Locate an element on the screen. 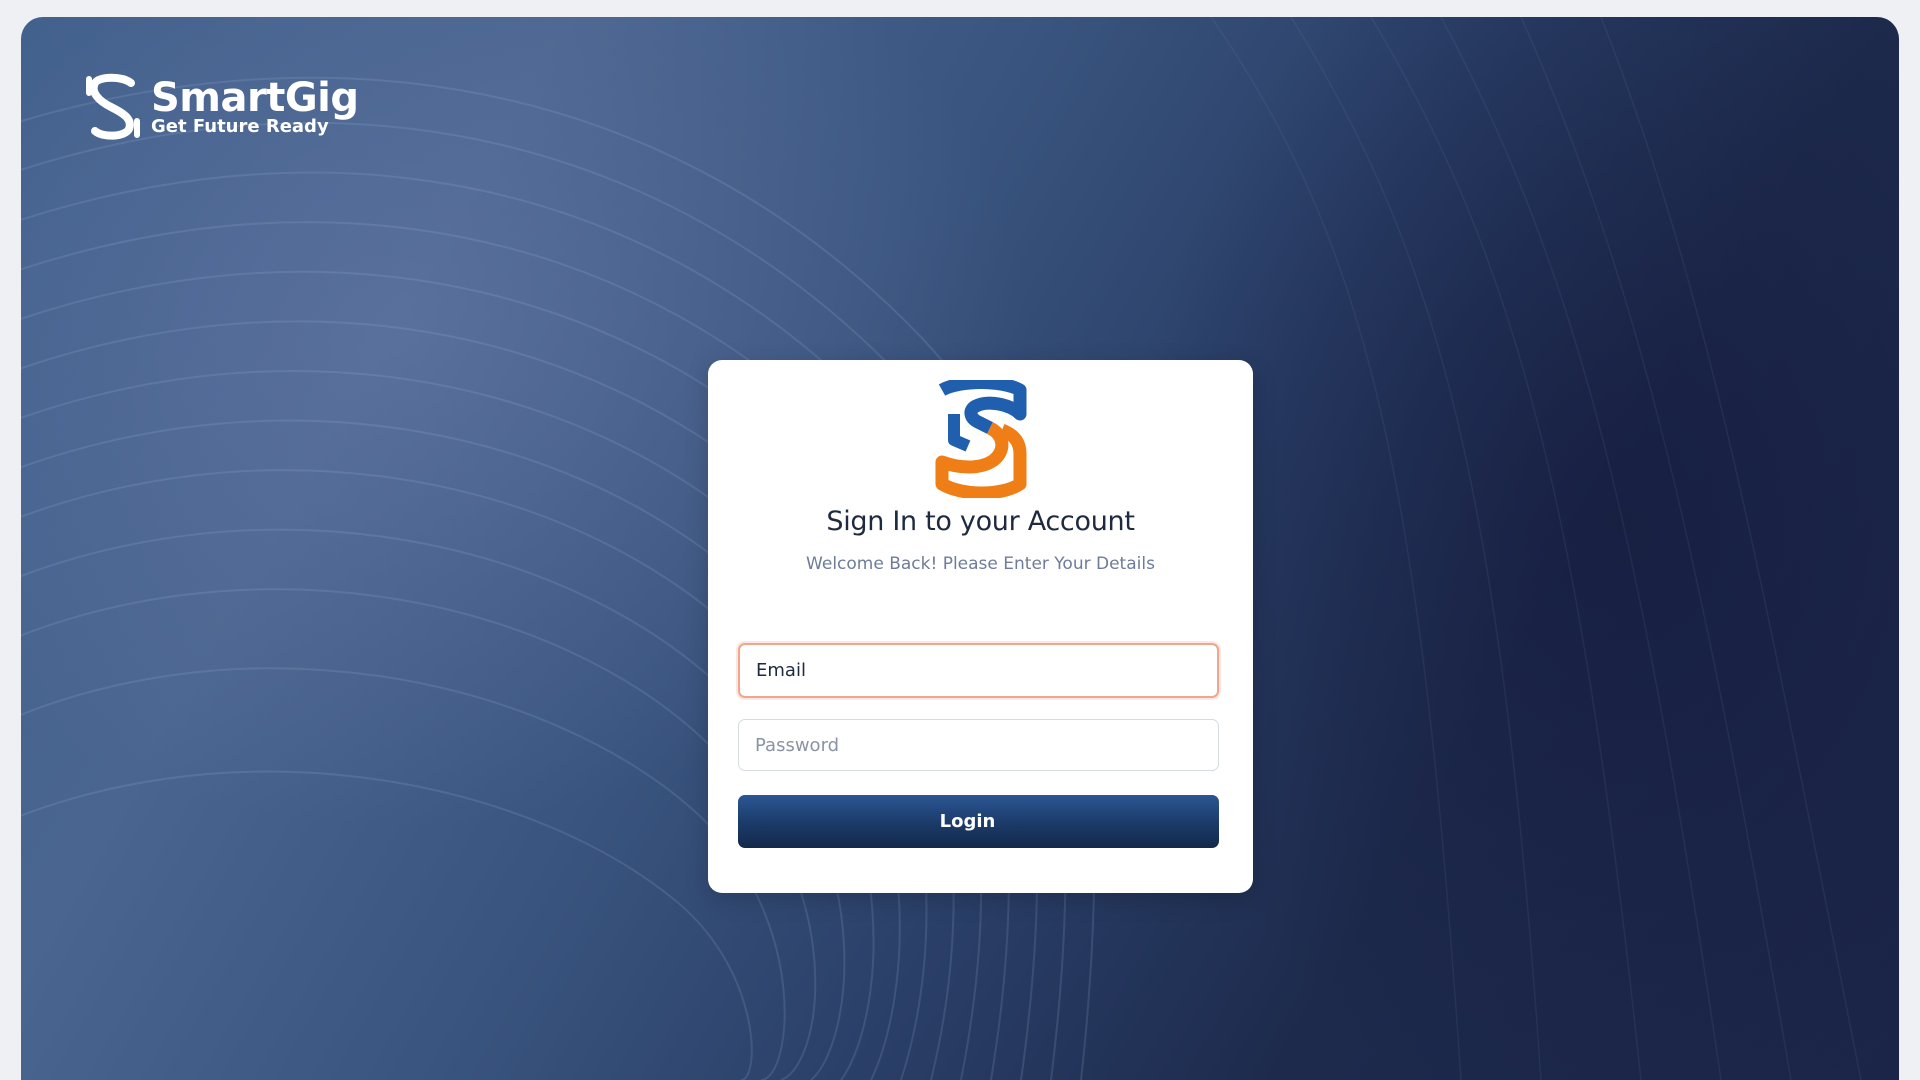 The image size is (1920, 1080). login-button: Login is located at coordinates (978, 821).